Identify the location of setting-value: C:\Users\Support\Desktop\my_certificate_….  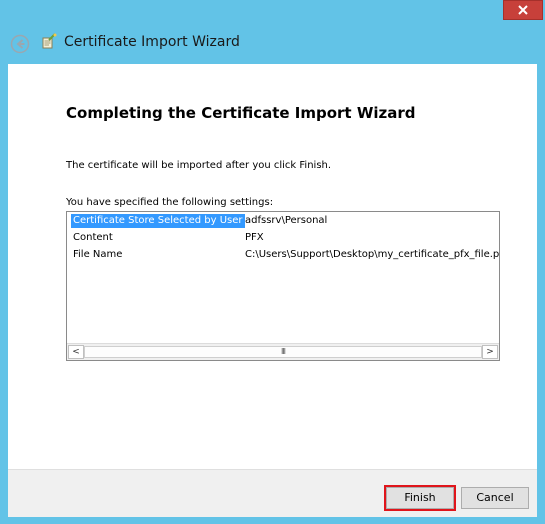
(372, 254).